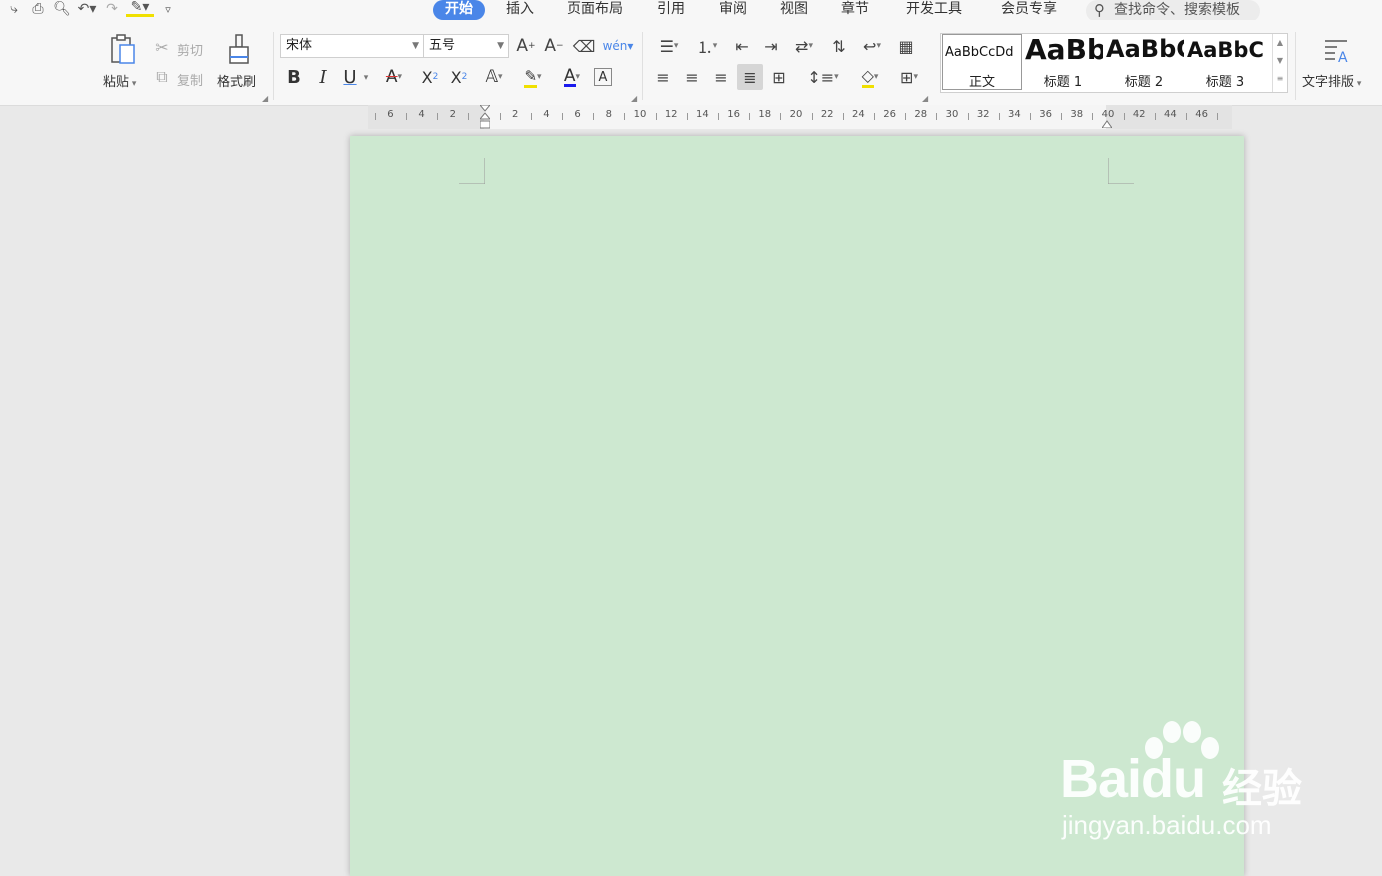  I want to click on bold-icon: B, so click(294, 77).